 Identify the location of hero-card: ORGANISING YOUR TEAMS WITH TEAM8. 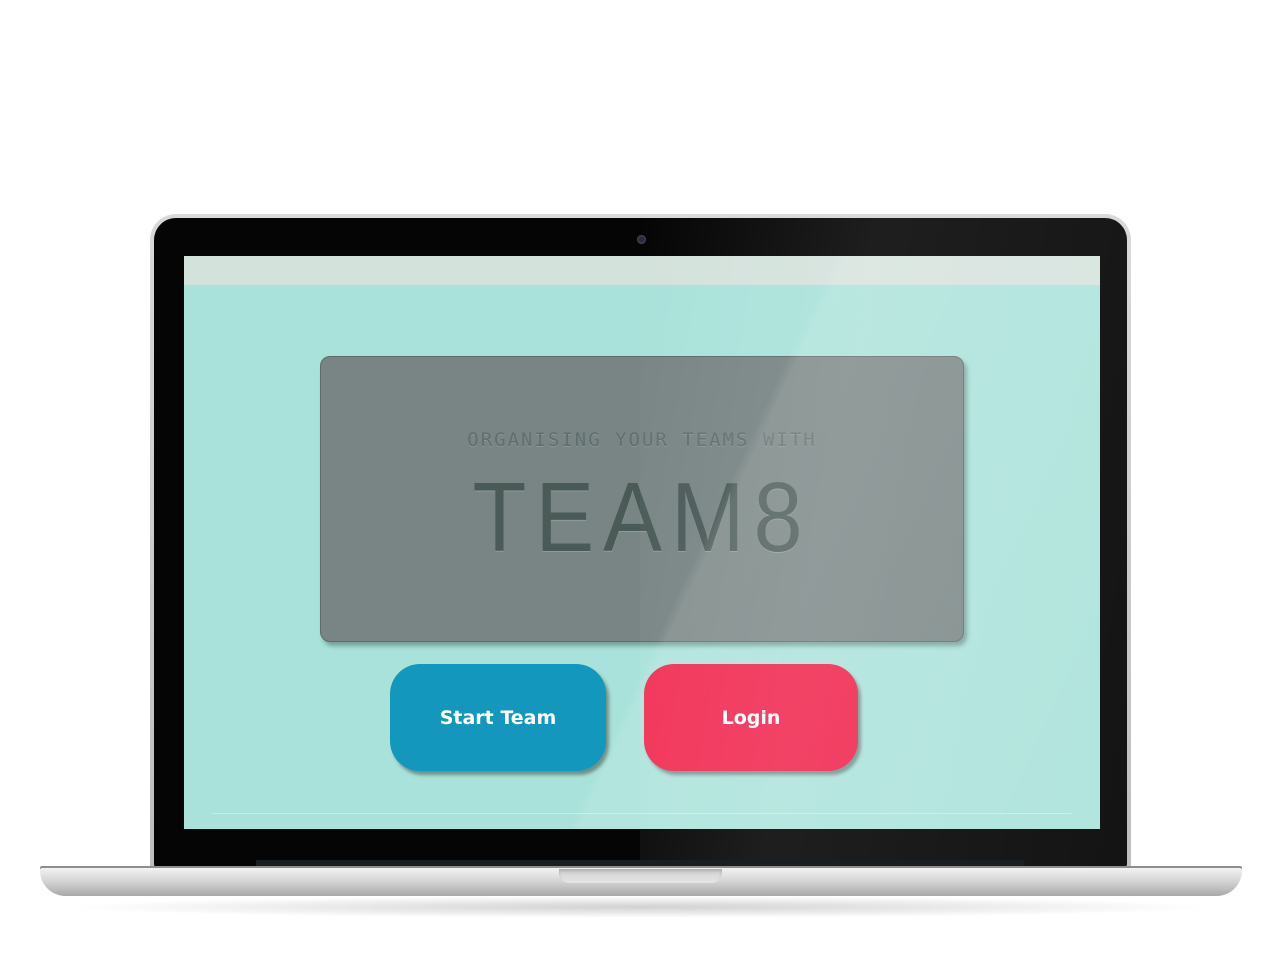
(642, 499).